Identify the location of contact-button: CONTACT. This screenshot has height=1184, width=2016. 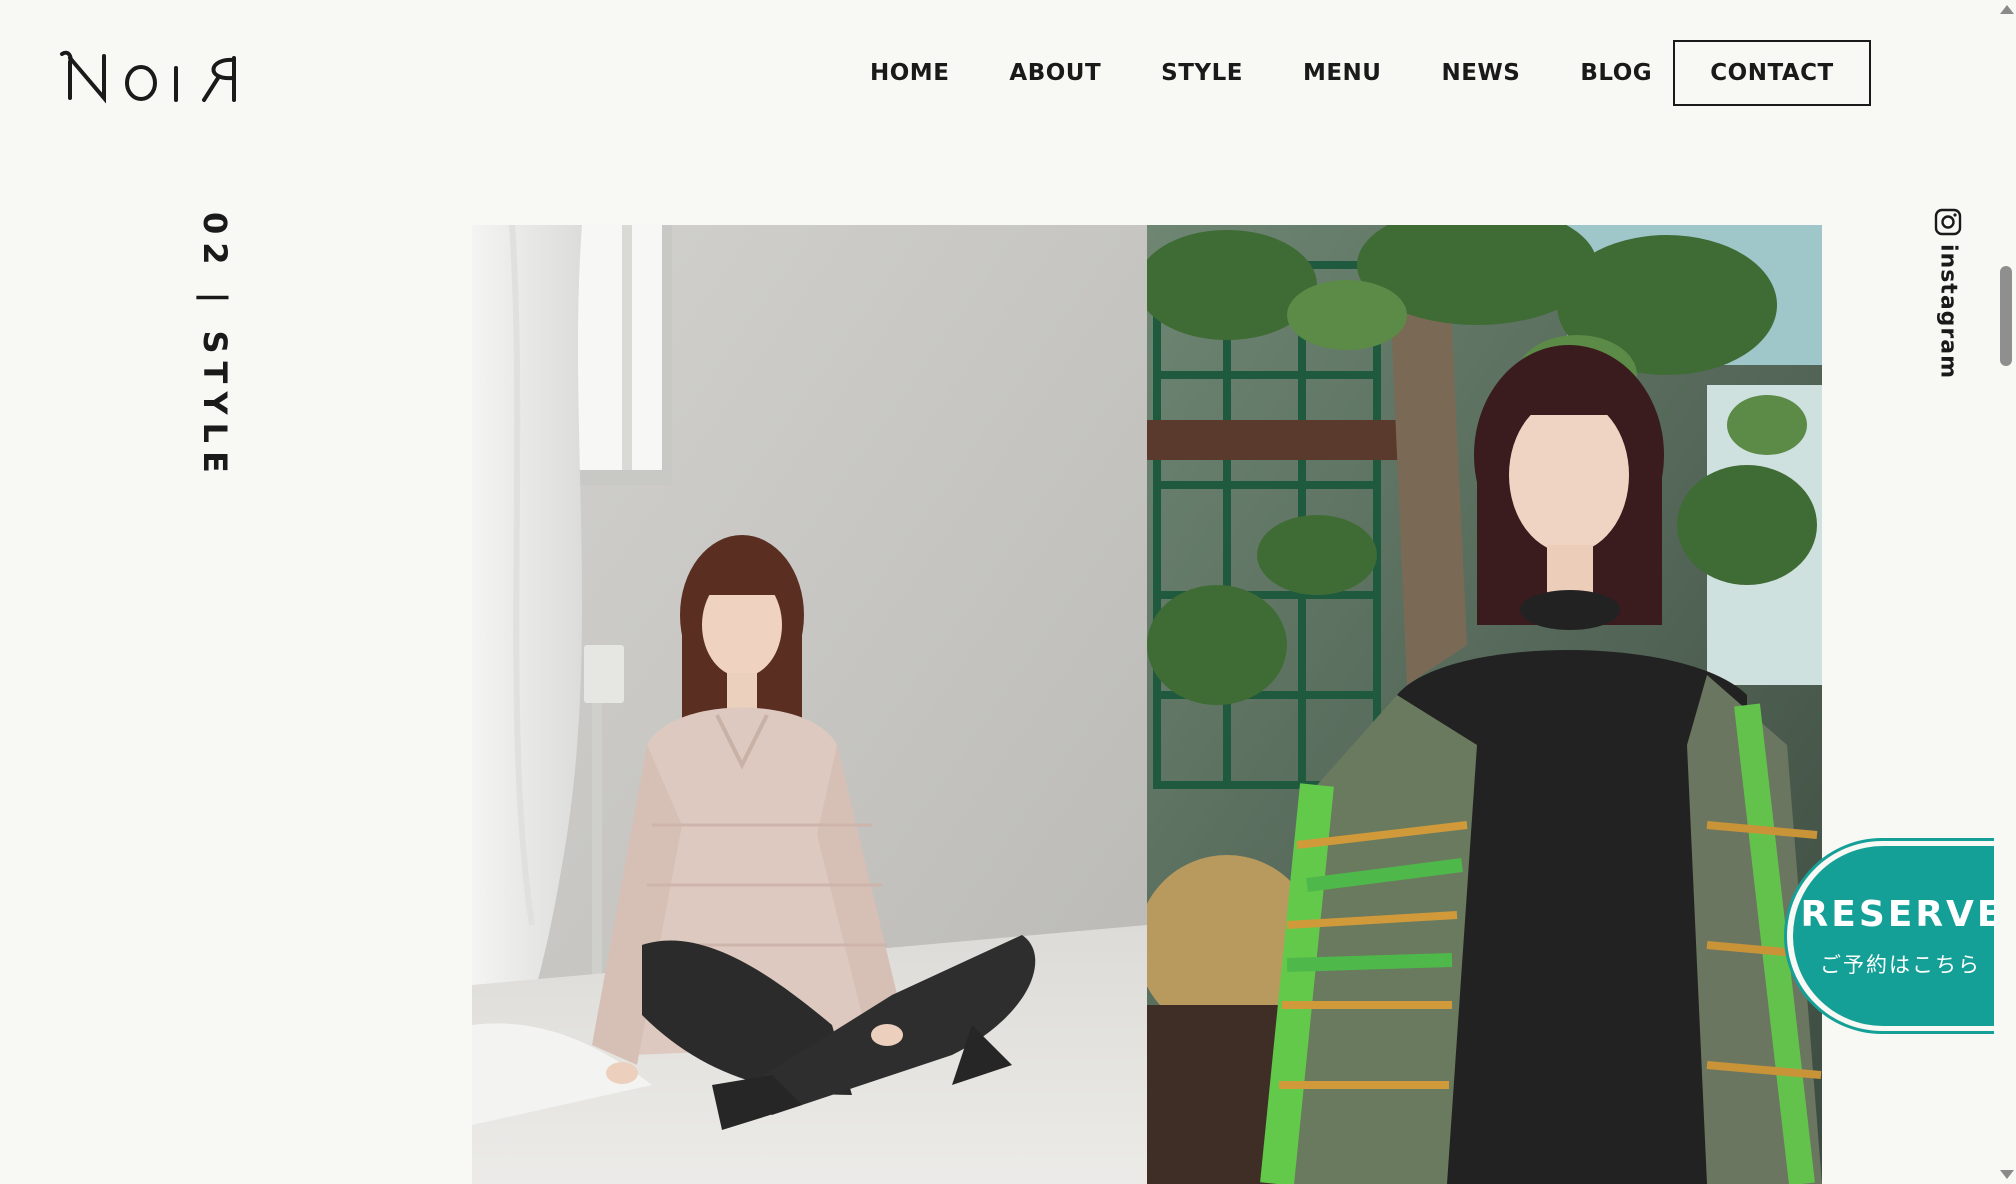
(1772, 73).